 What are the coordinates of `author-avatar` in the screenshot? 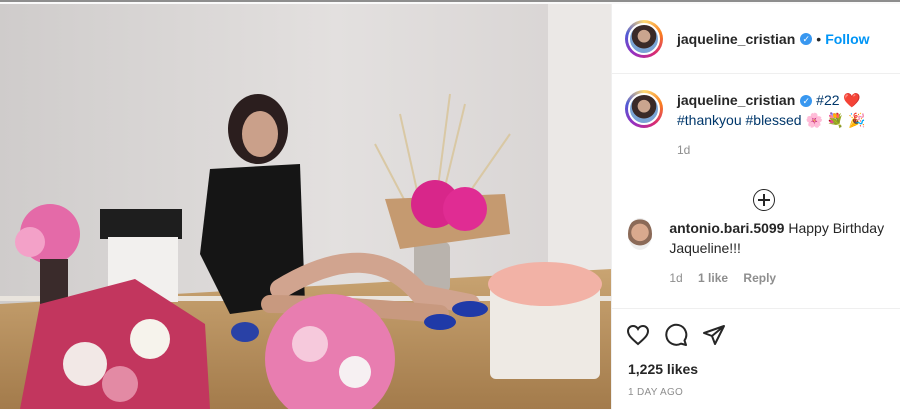 It's located at (644, 38).